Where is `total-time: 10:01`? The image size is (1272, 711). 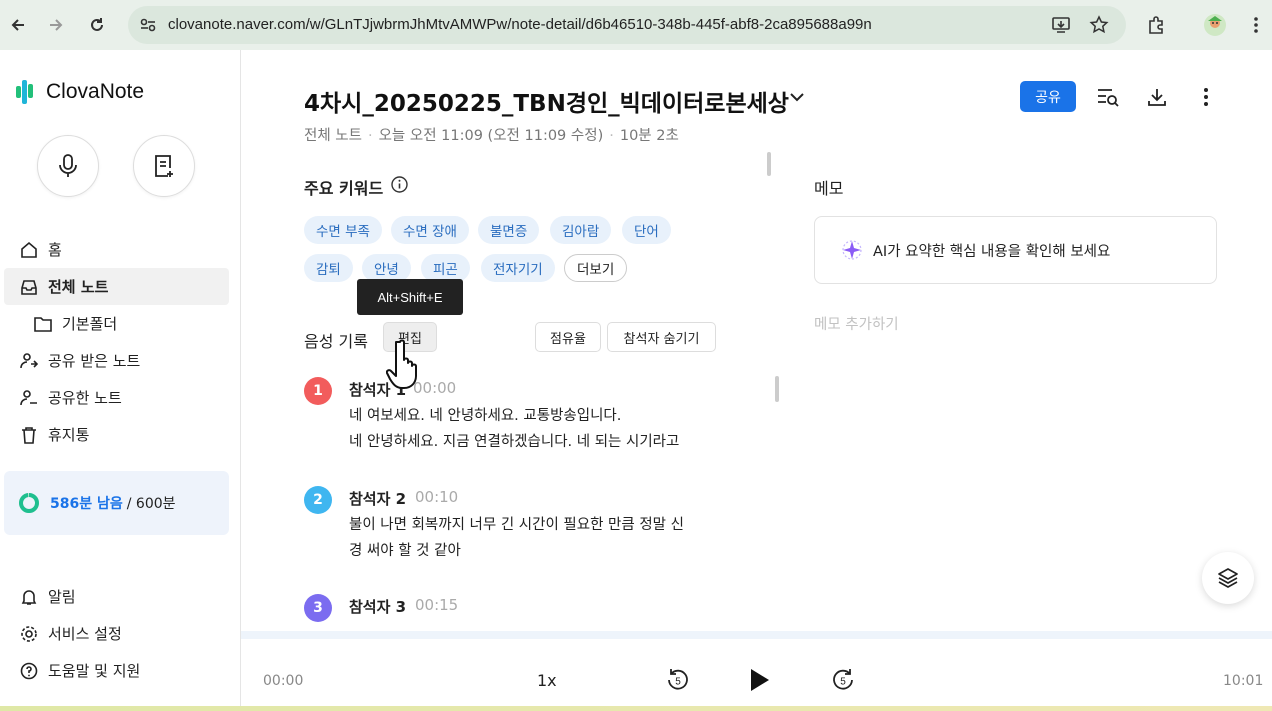
total-time: 10:01 is located at coordinates (1243, 681).